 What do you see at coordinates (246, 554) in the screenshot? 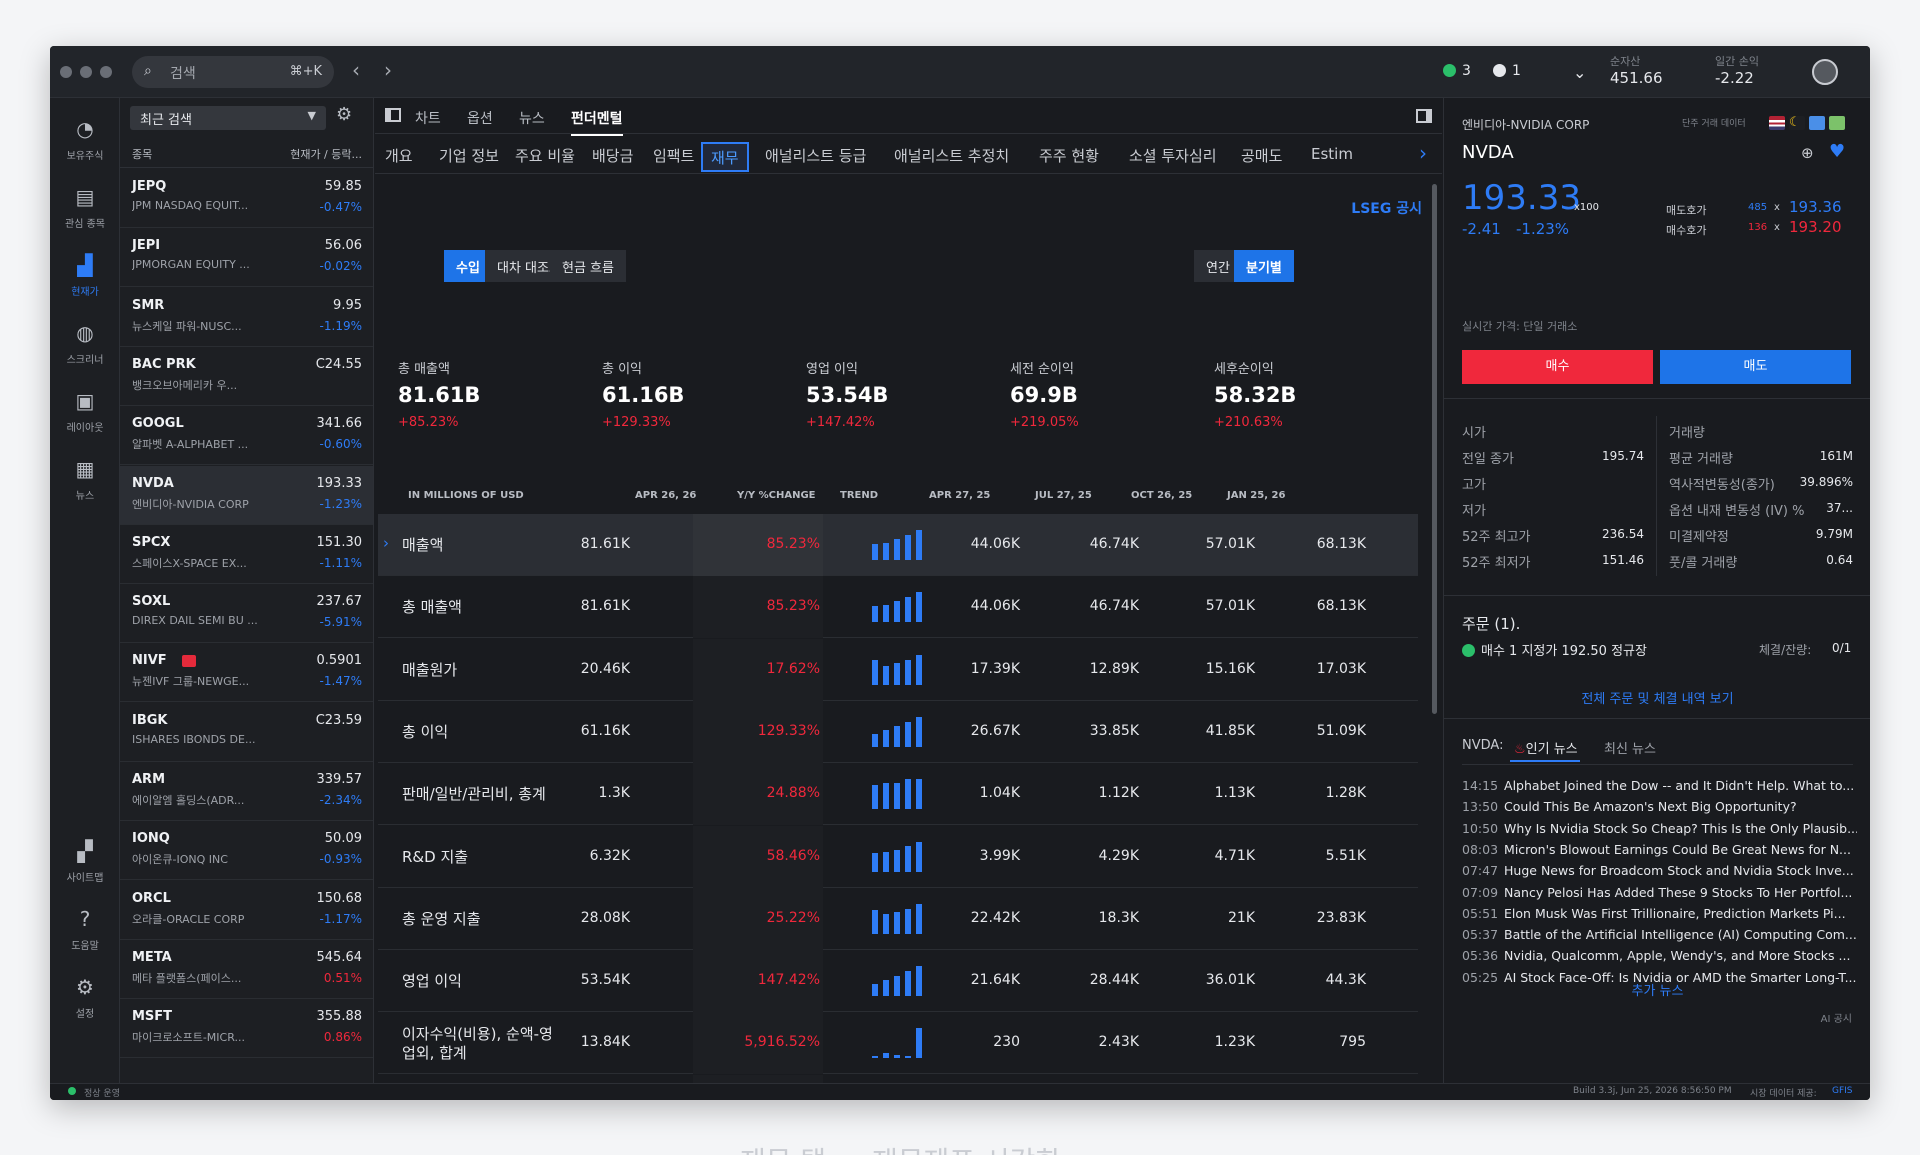
I see `watchlist-row: SPCX 스페이스X-SPACE EX... 151.30 -1.11%` at bounding box center [246, 554].